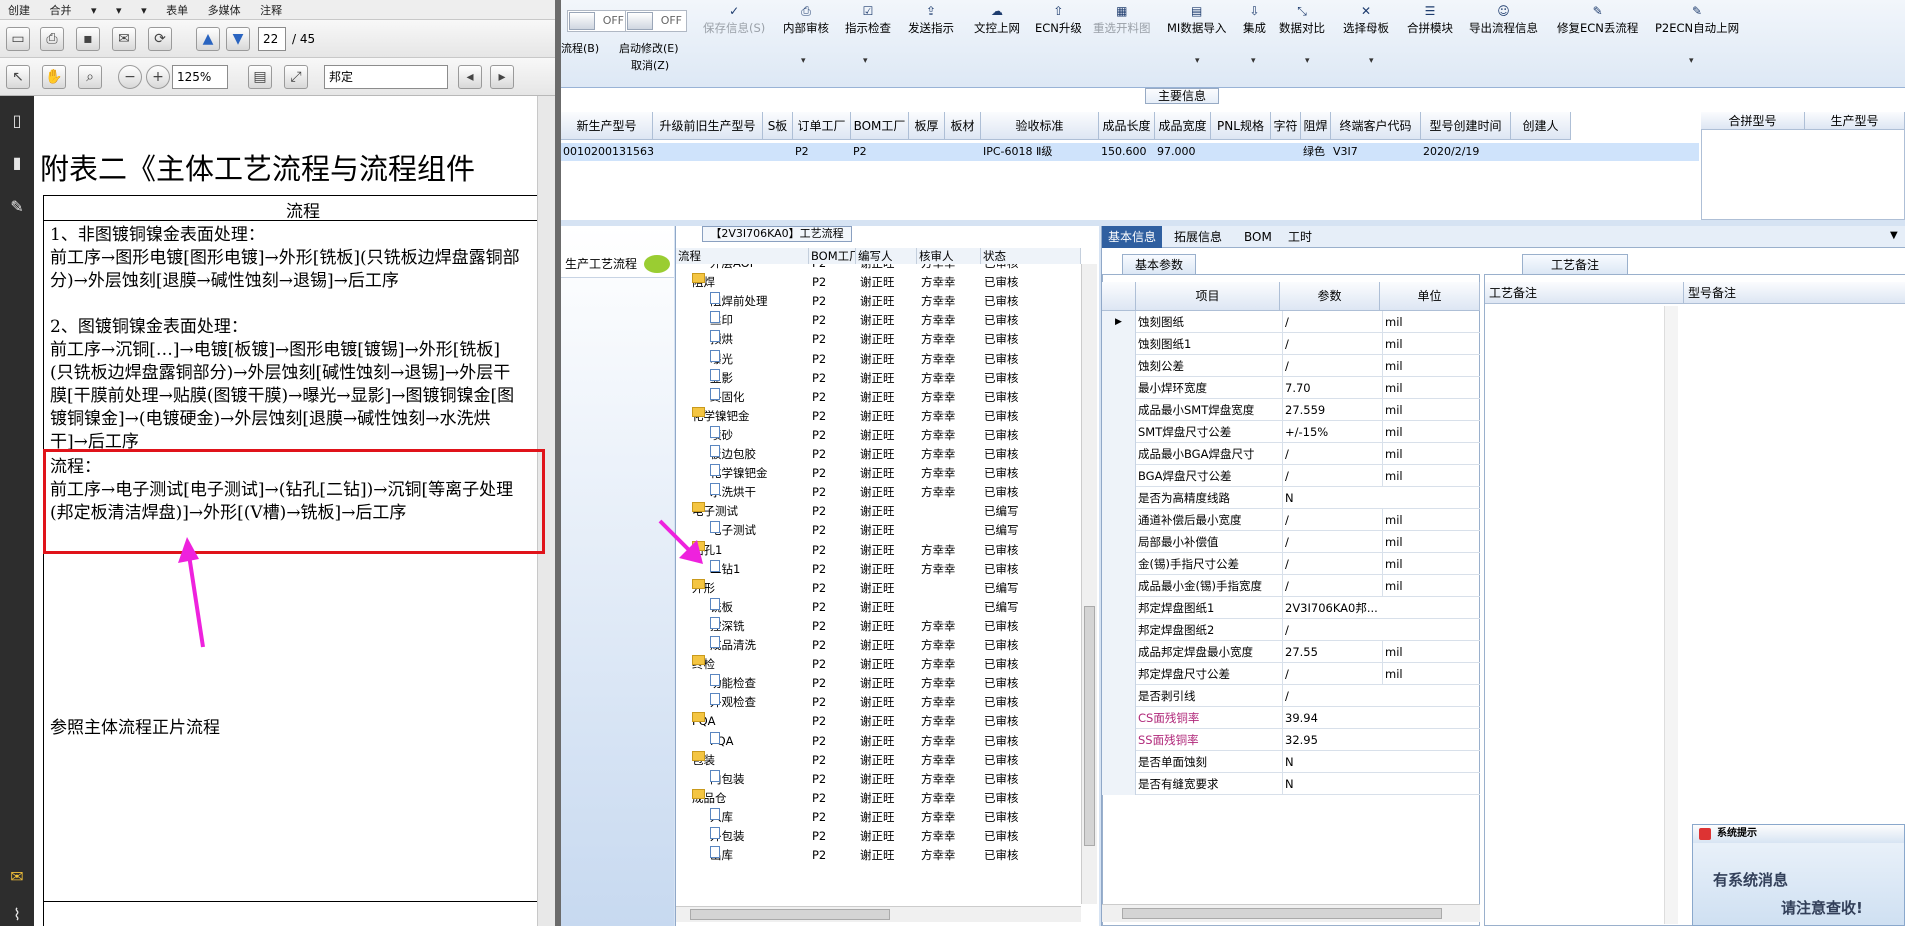  I want to click on open-folder-icon: ▭, so click(18, 39).